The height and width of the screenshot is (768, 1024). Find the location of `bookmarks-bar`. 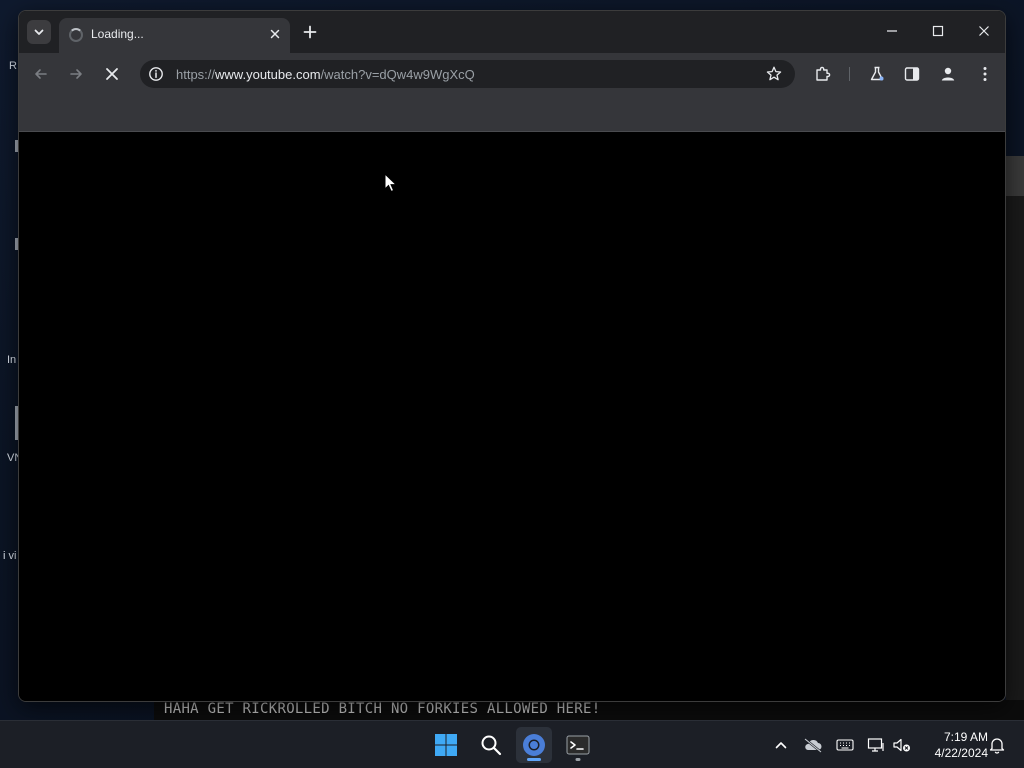

bookmarks-bar is located at coordinates (512, 113).